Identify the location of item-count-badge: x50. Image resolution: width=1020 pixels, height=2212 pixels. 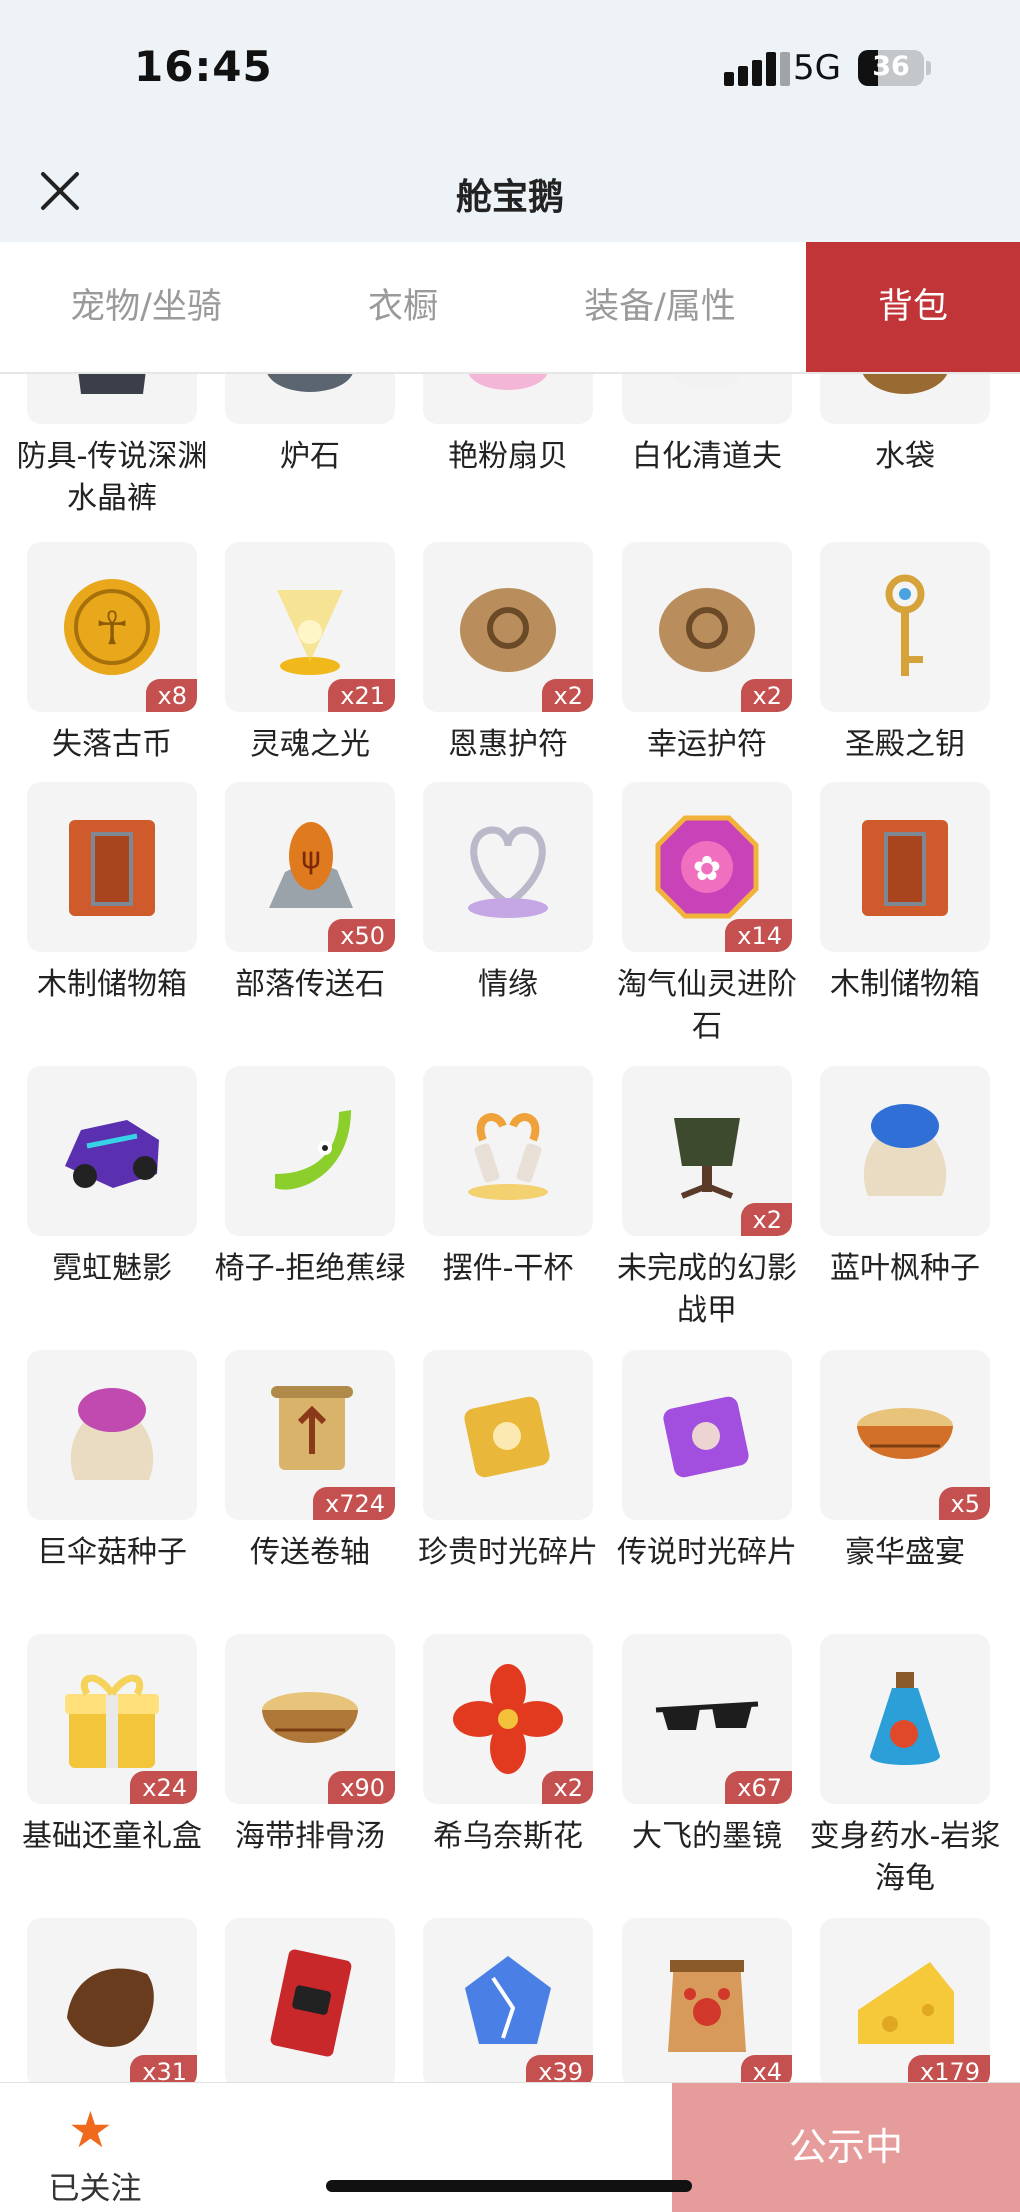
(361, 935).